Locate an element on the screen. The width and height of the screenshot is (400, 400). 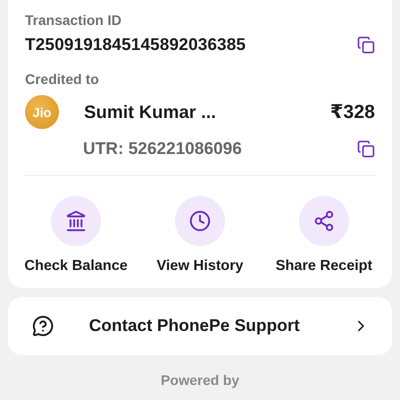
transaction-id: T2509191845145892036385 is located at coordinates (135, 45).